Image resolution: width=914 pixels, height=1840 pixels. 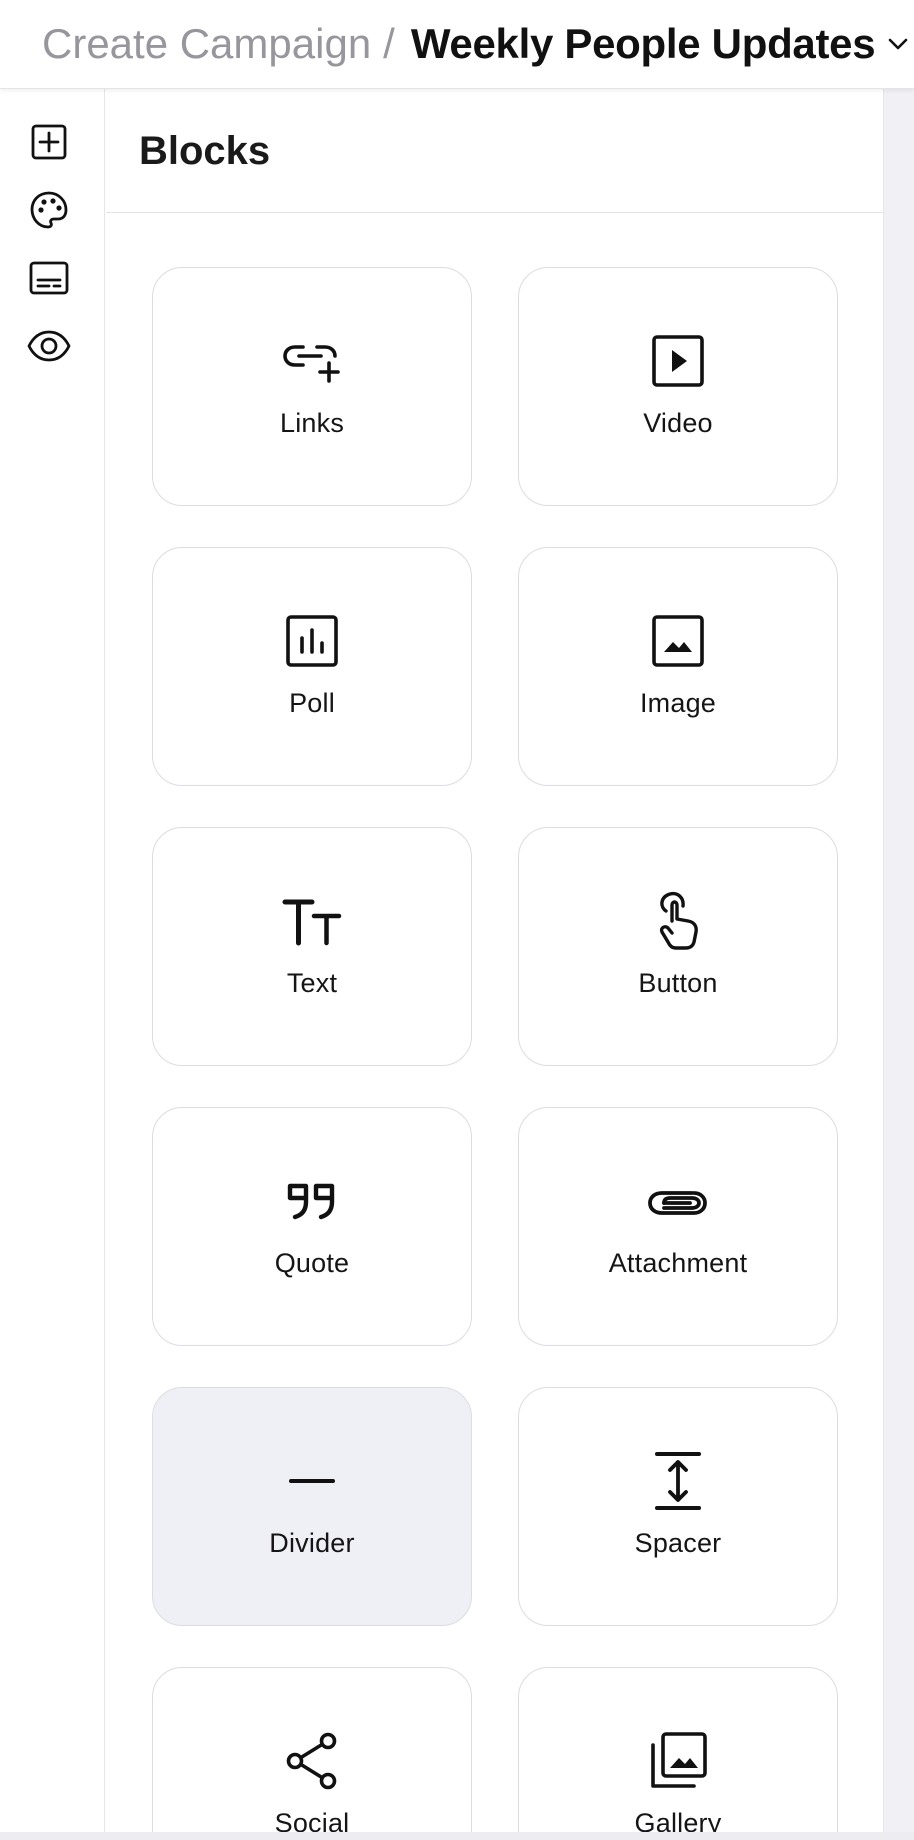 I want to click on hand-pointer-icon, so click(x=678, y=921).